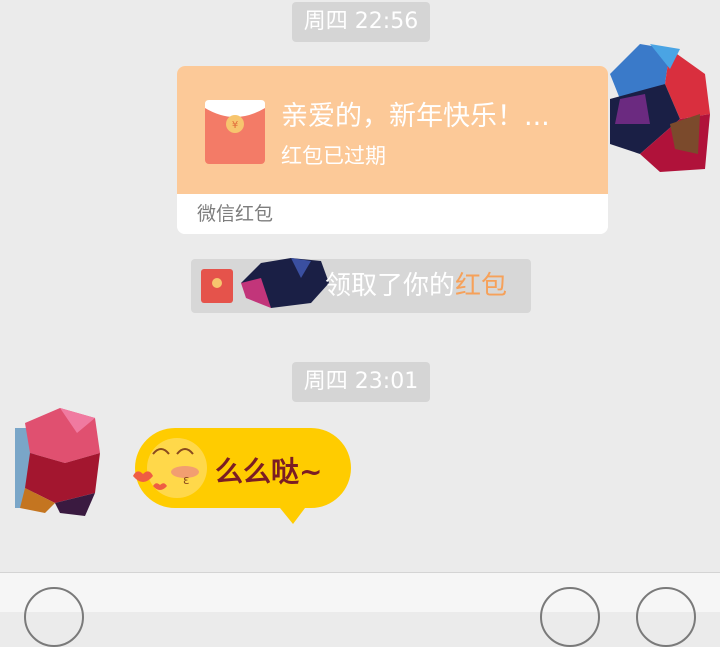 Image resolution: width=720 pixels, height=647 pixels. What do you see at coordinates (361, 22) in the screenshot?
I see `timestamp: 周四 22:56` at bounding box center [361, 22].